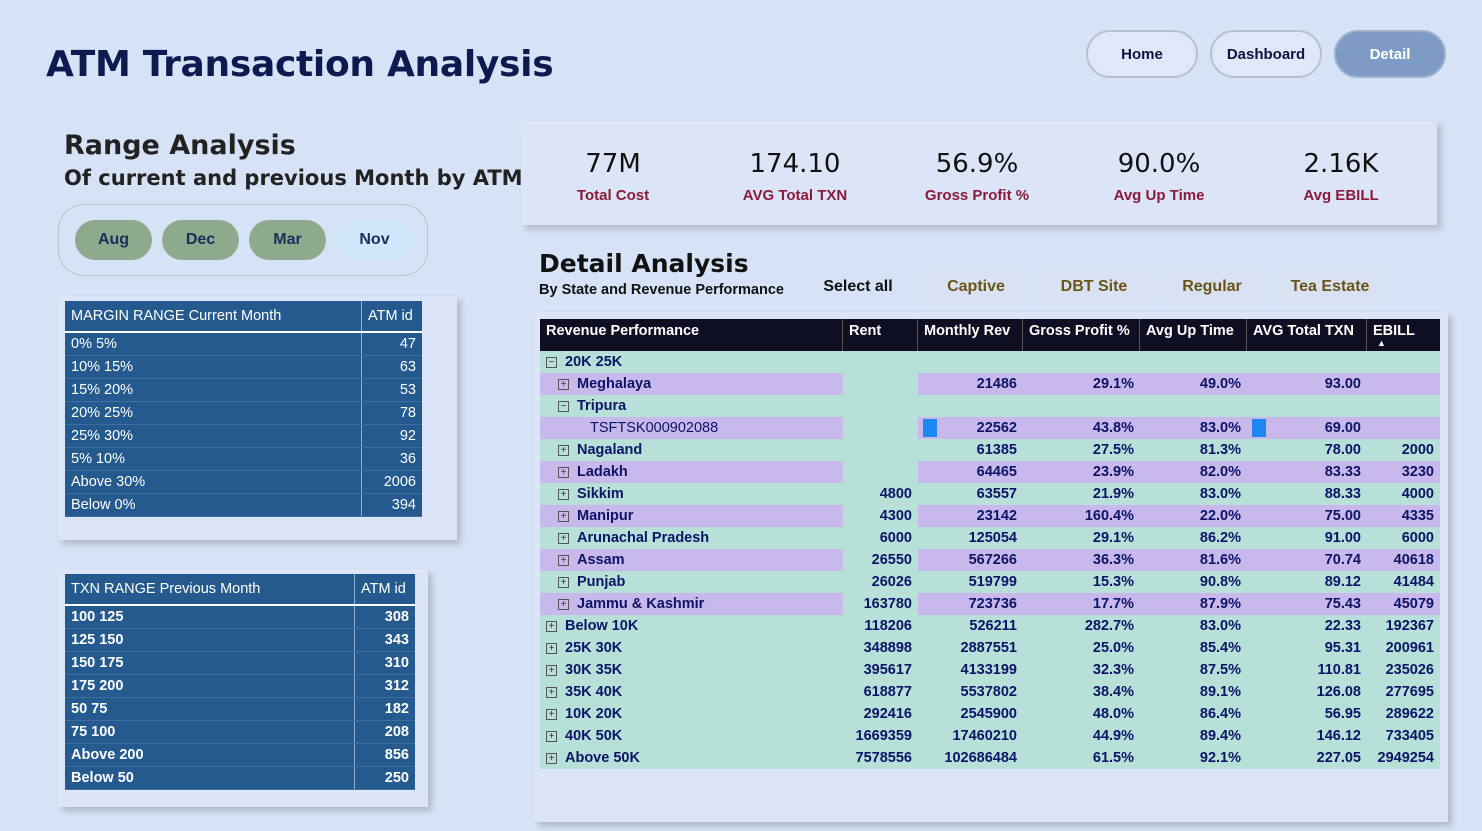 This screenshot has width=1482, height=831. Describe the element at coordinates (240, 663) in the screenshot. I see `table-row: 150 175 310` at that location.